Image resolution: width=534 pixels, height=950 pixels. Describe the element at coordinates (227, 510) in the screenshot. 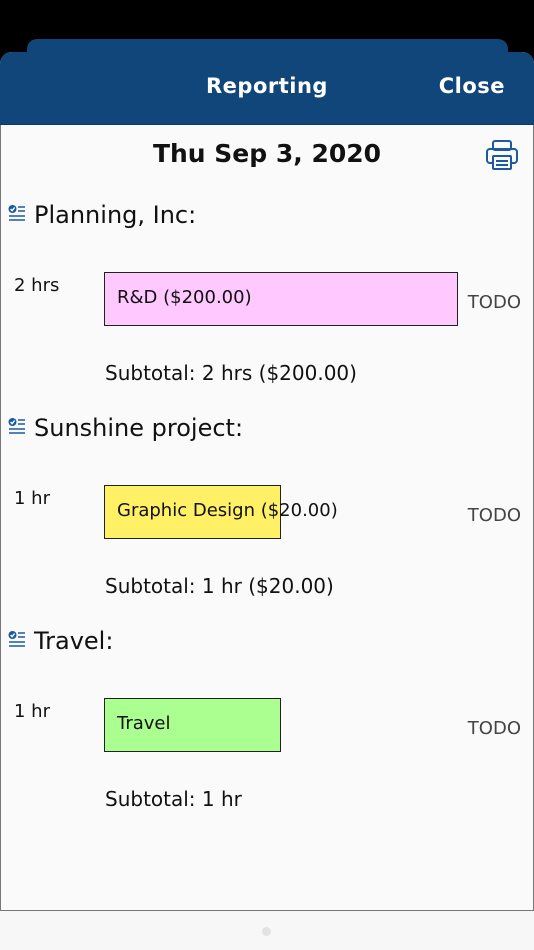

I see `task-label: Graphic Design ($20.00)` at that location.